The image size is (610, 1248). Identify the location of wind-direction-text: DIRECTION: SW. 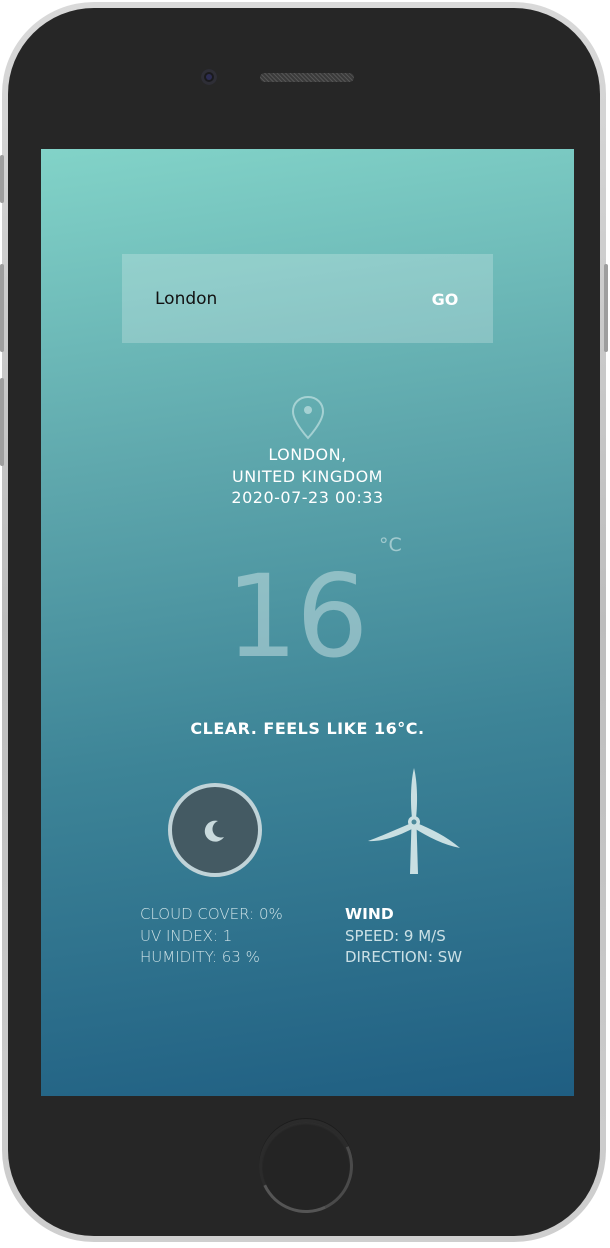
(404, 957).